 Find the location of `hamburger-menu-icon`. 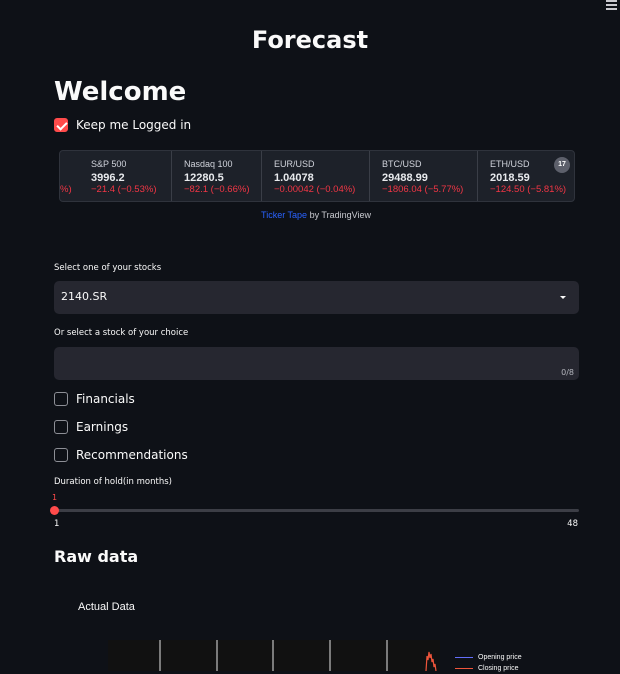

hamburger-menu-icon is located at coordinates (611, 5).